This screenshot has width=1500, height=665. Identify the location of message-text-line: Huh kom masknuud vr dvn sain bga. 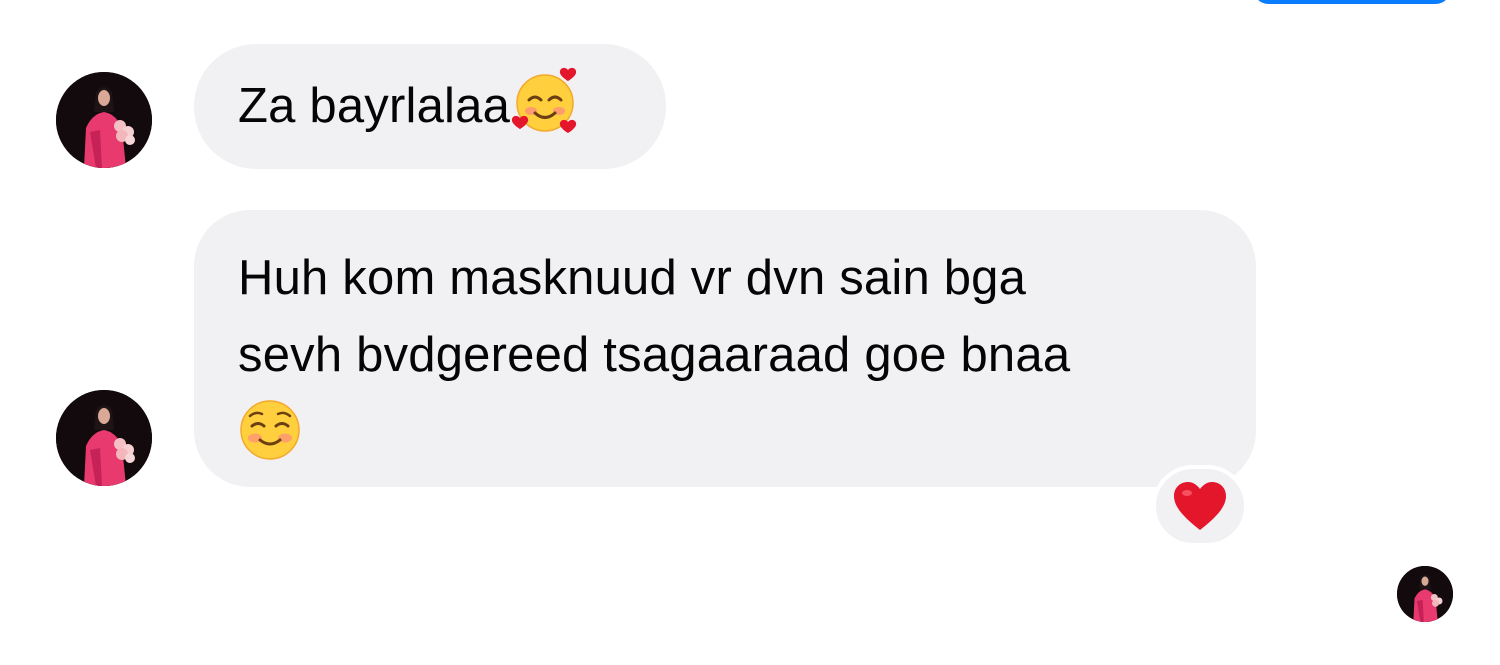
(632, 278).